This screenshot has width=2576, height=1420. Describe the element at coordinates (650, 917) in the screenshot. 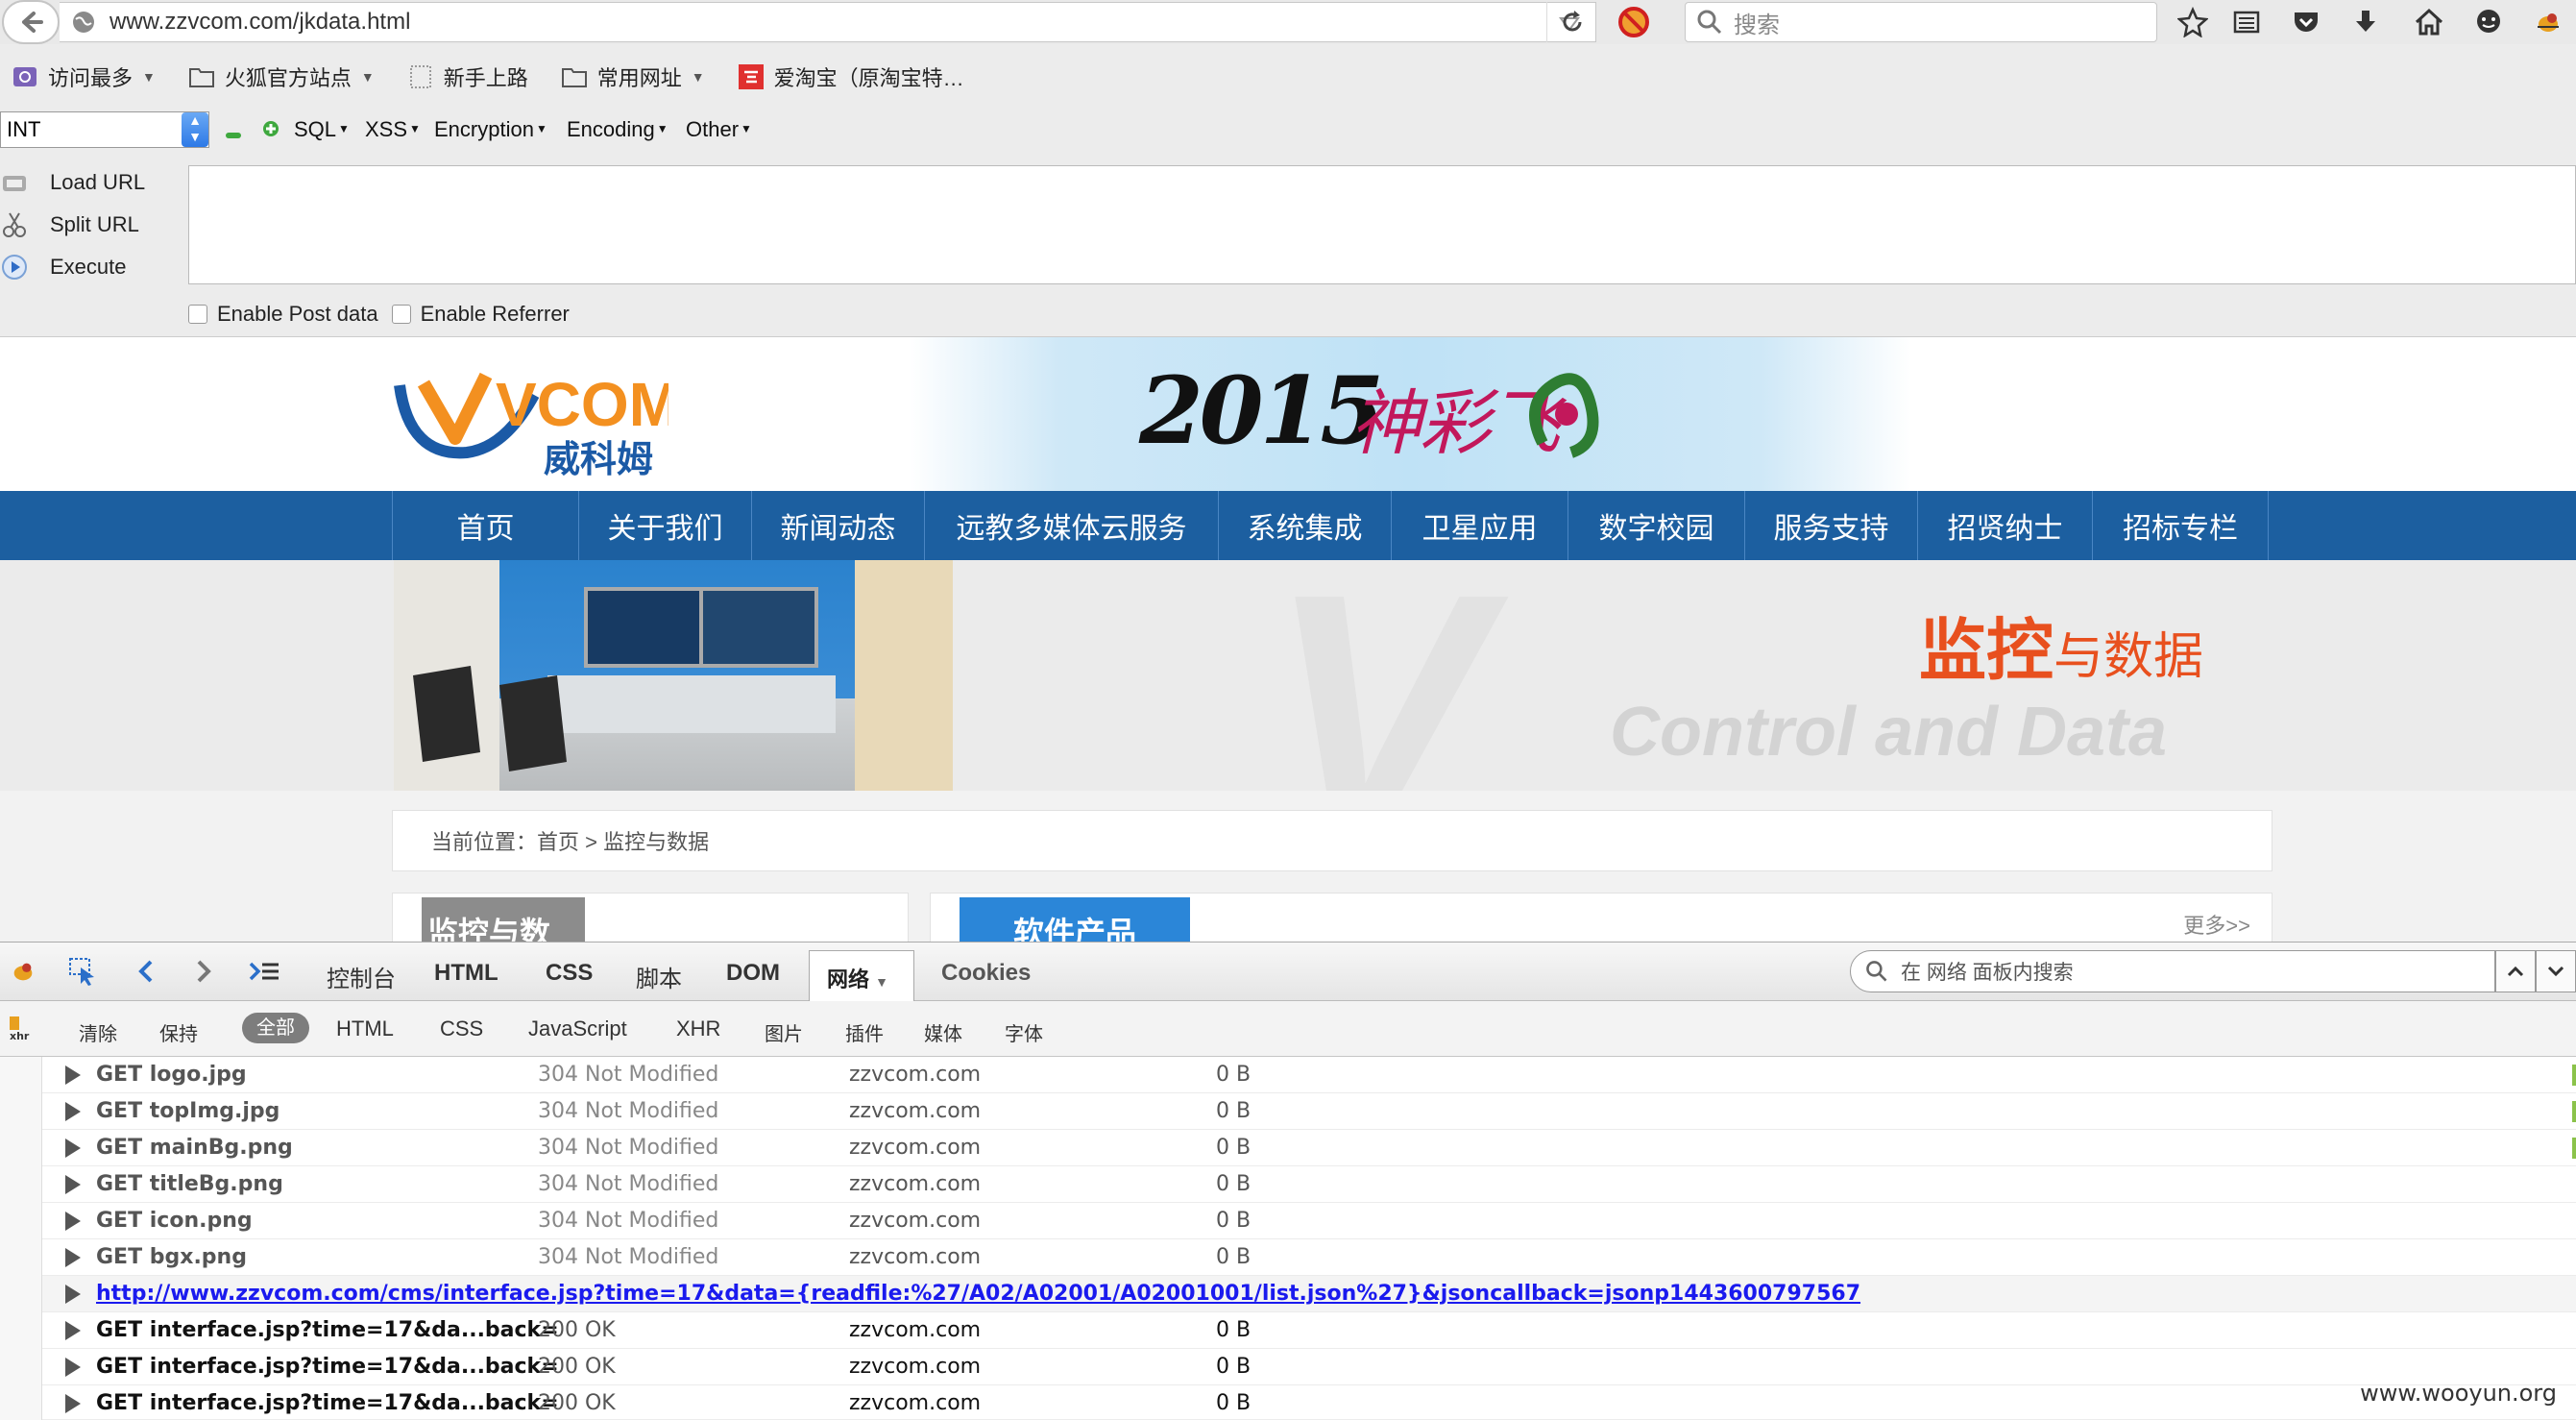

I see `side-panel: 监控与数据` at that location.